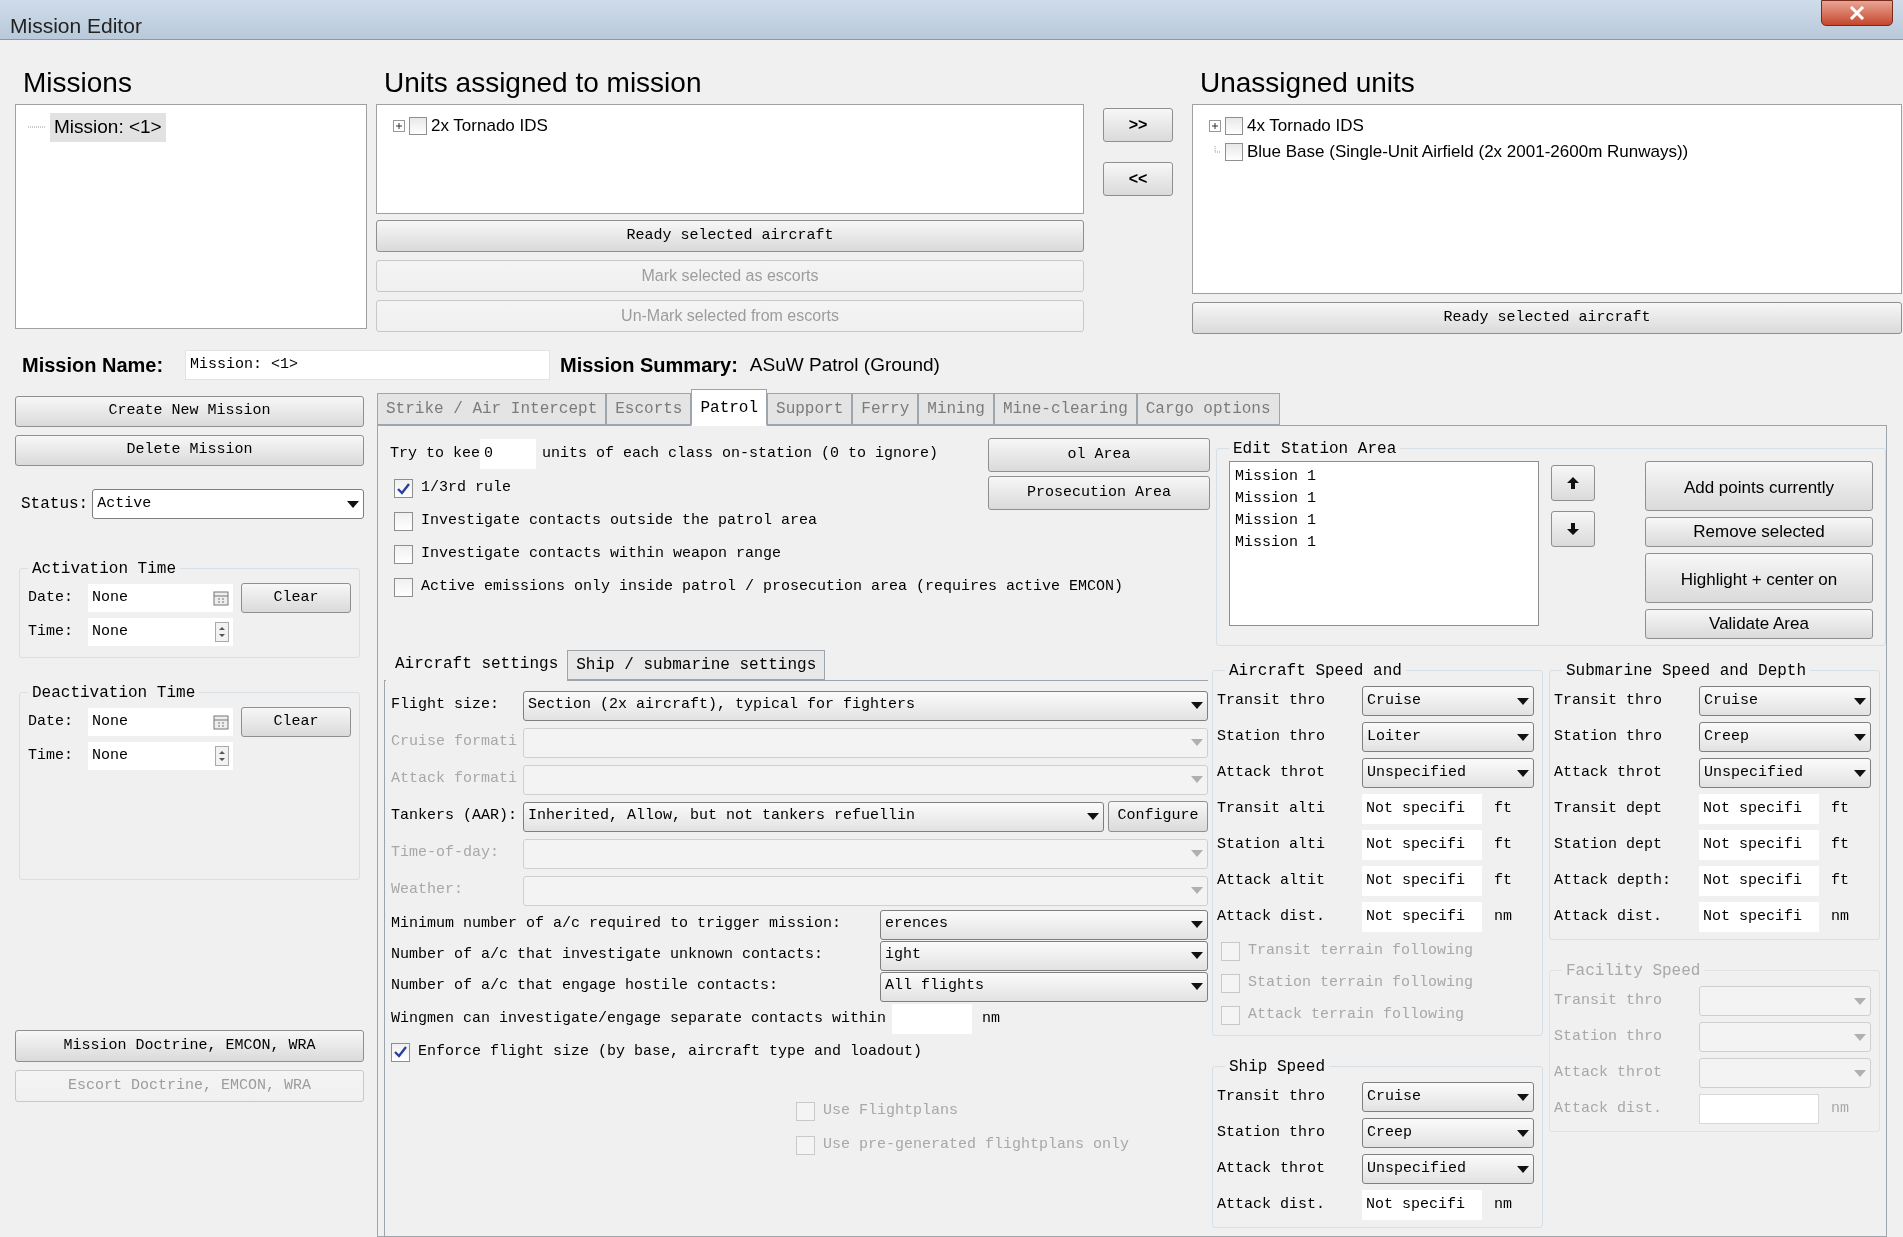  I want to click on field-label: Try to kee, so click(435, 453).